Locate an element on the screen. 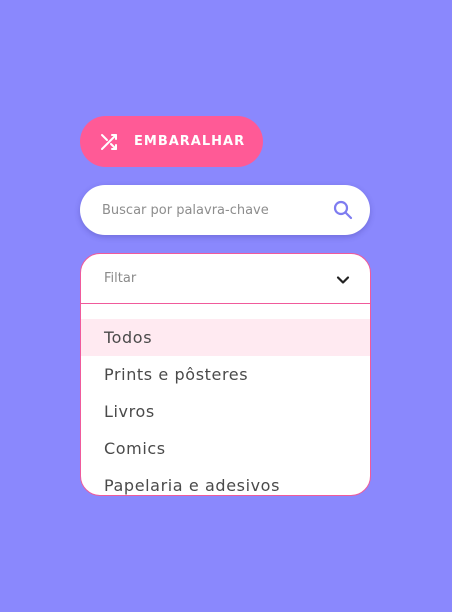  filter-label: Filtar is located at coordinates (120, 278).